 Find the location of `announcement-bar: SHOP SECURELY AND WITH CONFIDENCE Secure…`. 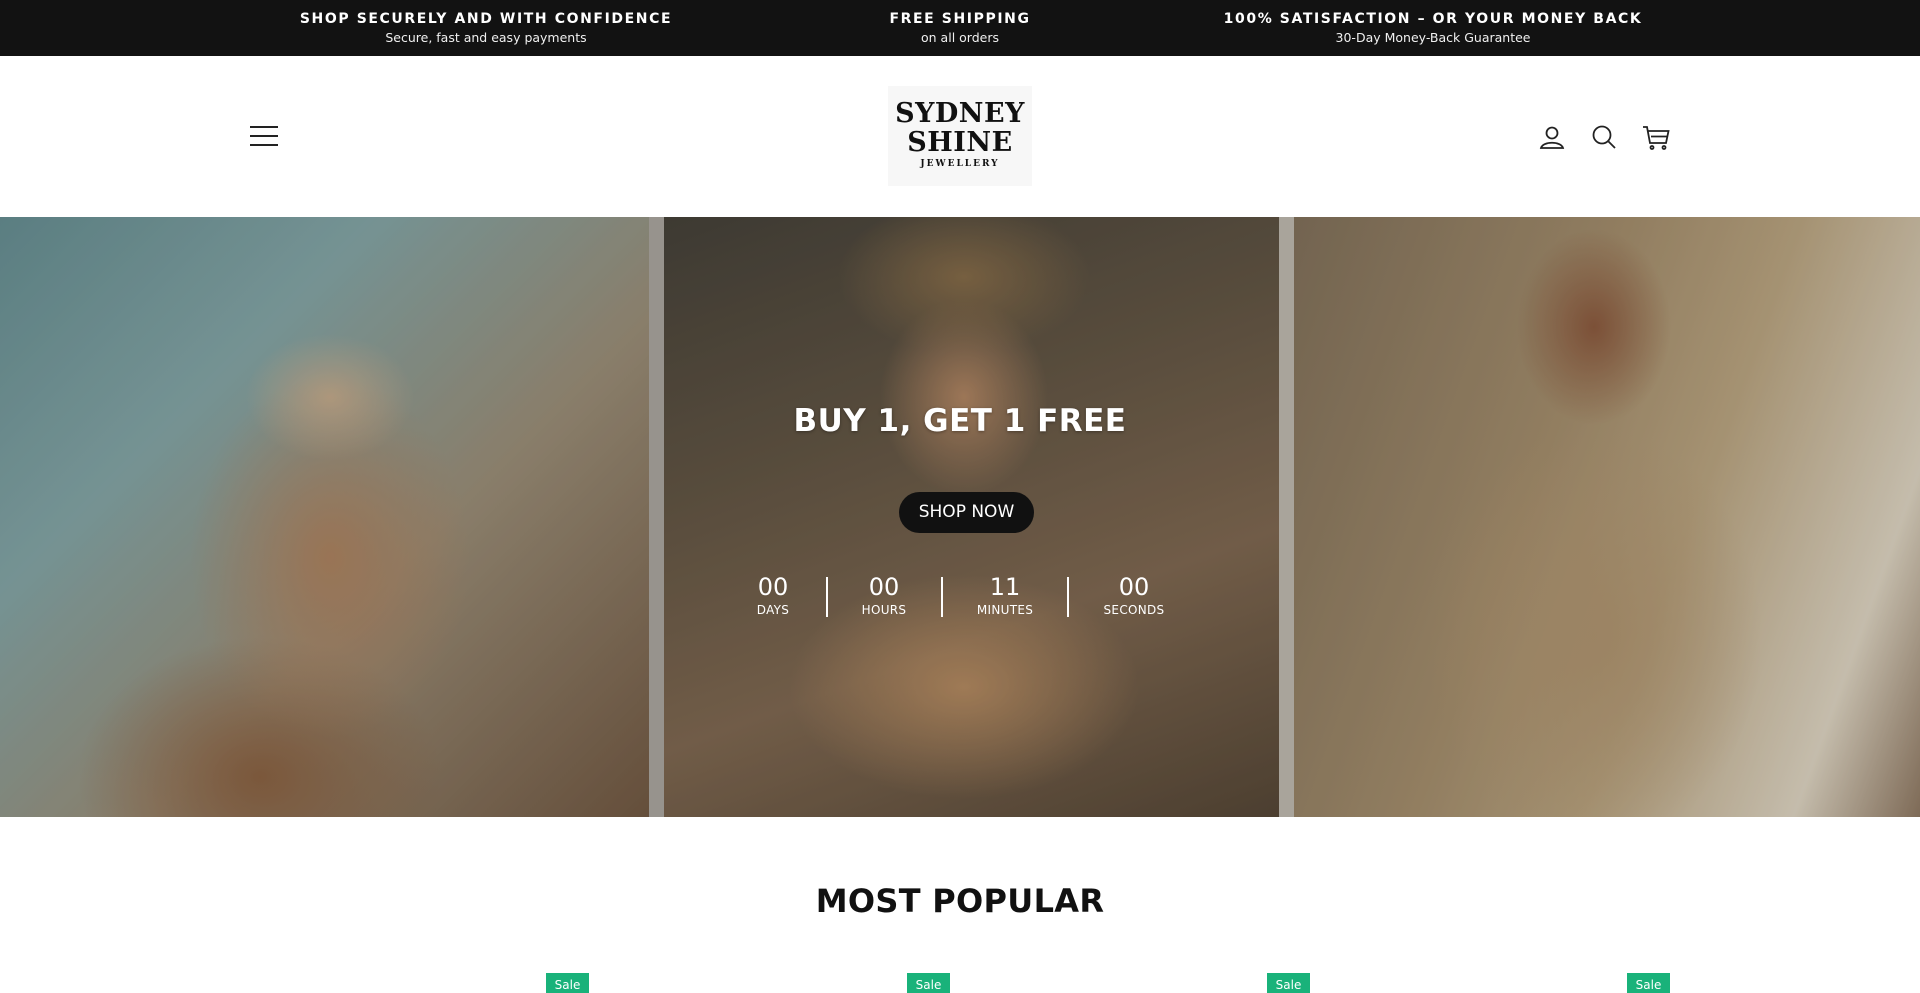

announcement-bar: SHOP SECURELY AND WITH CONFIDENCE Secure… is located at coordinates (960, 28).